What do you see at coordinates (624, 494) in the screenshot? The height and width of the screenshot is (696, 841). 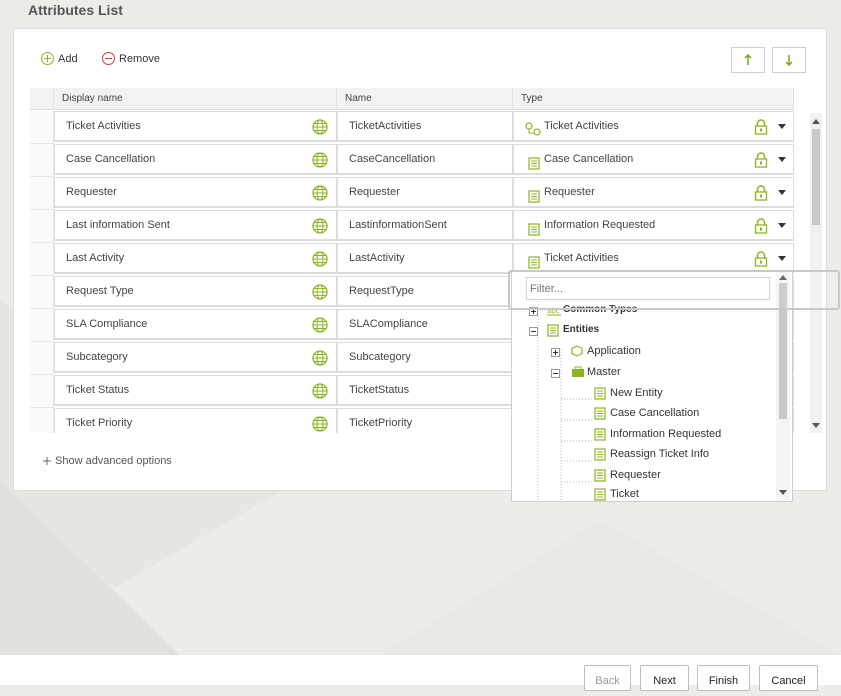 I see `tree-node-label: Ticket` at bounding box center [624, 494].